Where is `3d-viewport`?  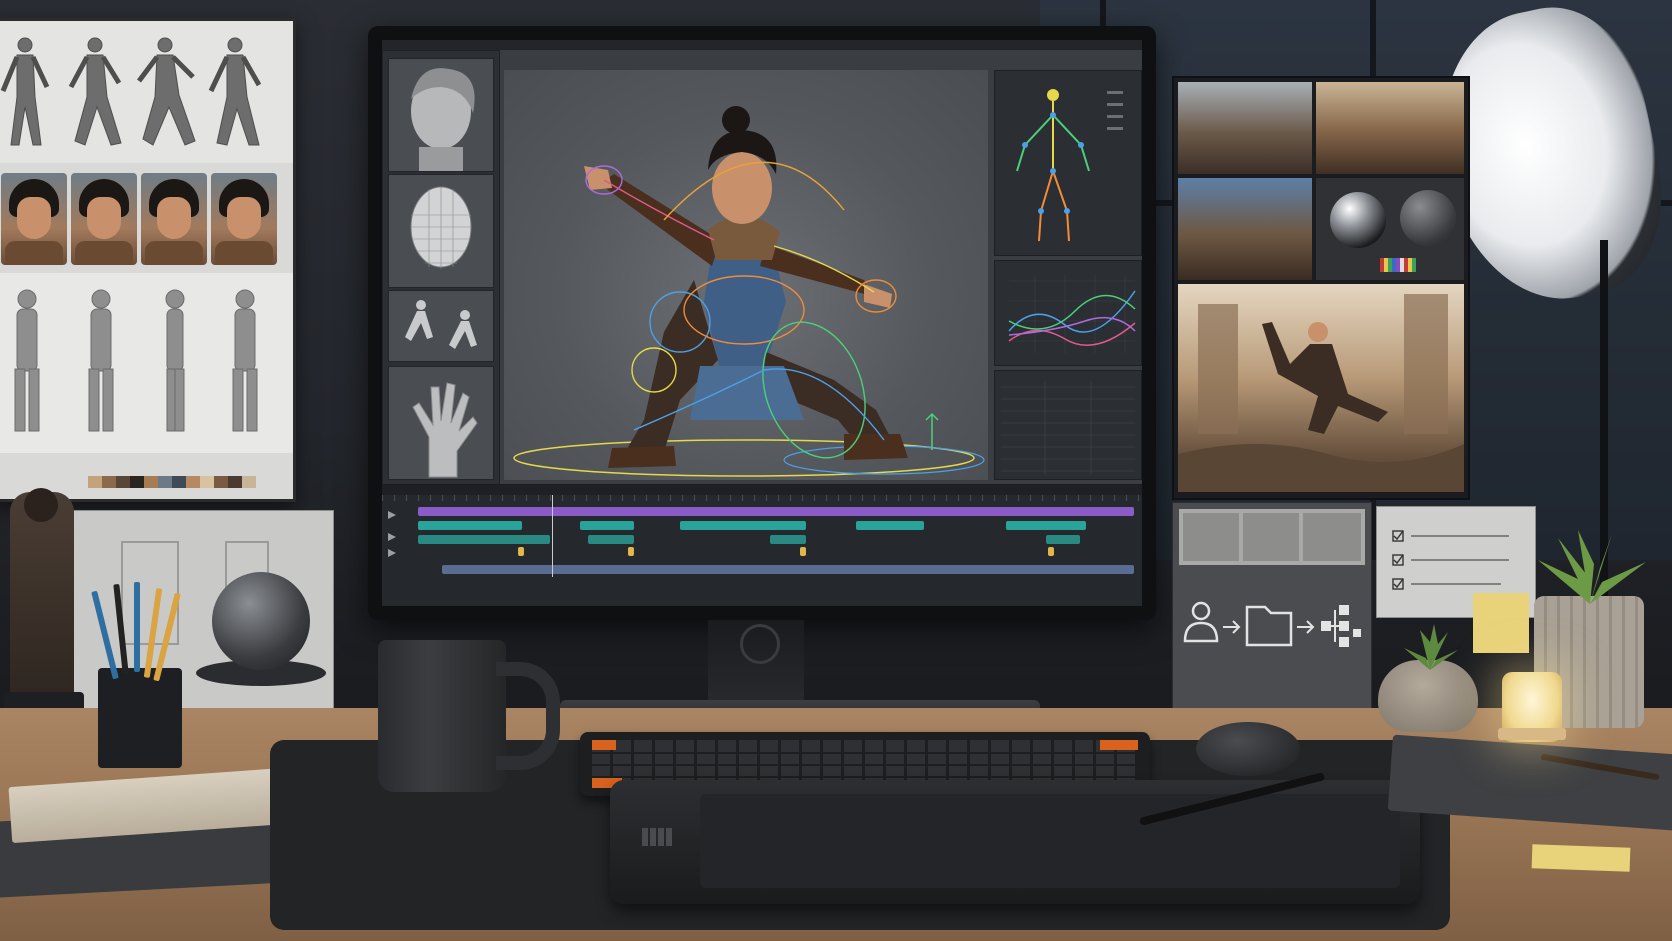
3d-viewport is located at coordinates (746, 275).